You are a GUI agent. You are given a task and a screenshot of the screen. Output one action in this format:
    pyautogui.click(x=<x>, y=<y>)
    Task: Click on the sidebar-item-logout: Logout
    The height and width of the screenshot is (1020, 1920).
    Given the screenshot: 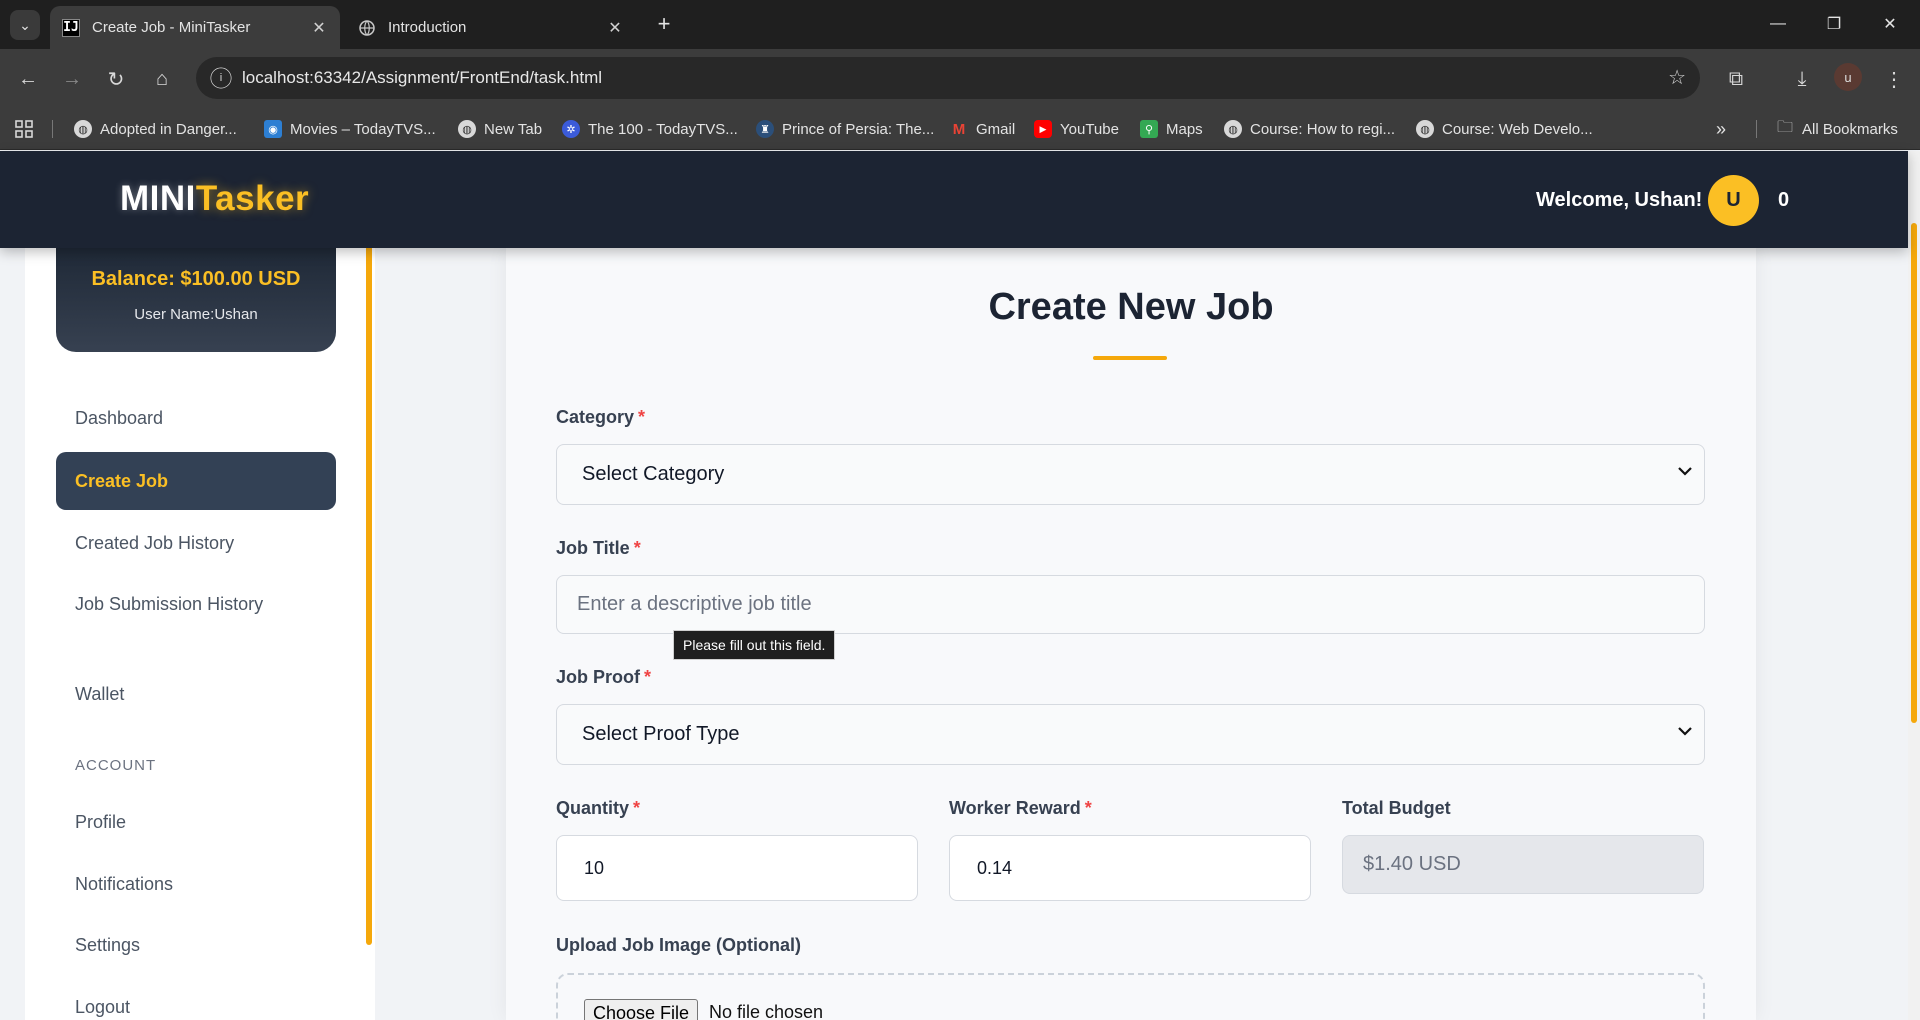 What is the action you would take?
    pyautogui.click(x=196, y=999)
    